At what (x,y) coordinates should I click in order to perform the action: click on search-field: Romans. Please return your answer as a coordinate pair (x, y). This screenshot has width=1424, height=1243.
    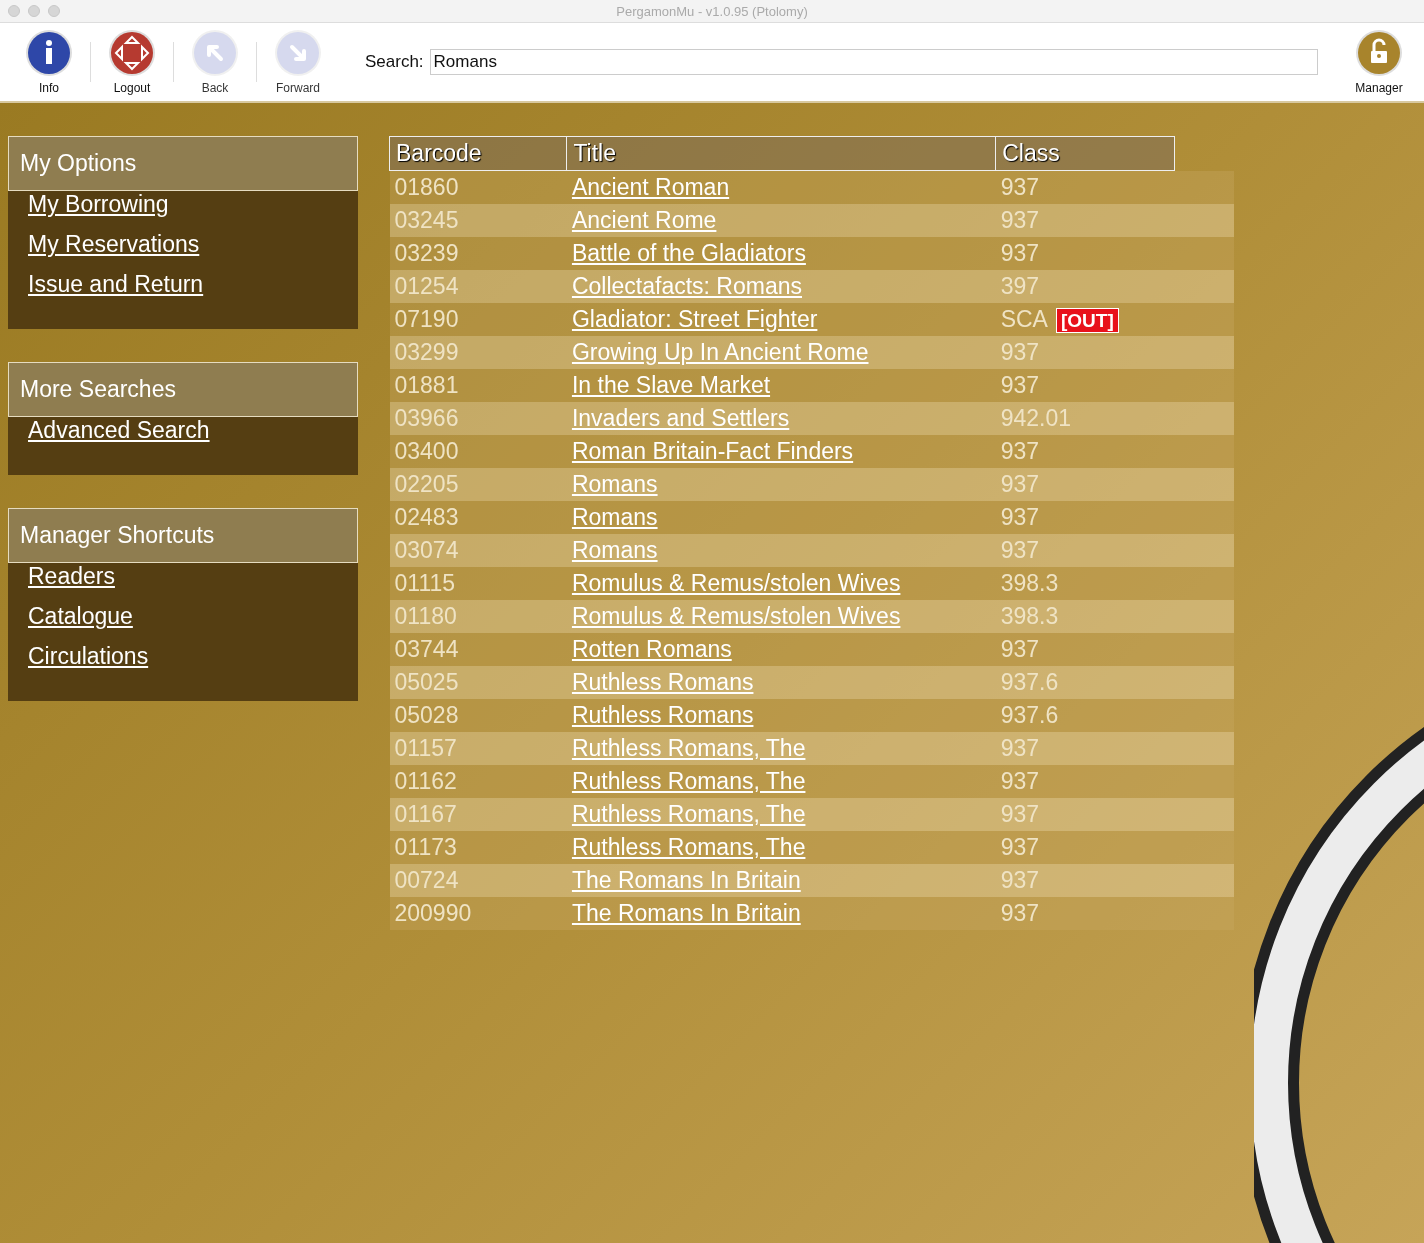
    Looking at the image, I should click on (873, 62).